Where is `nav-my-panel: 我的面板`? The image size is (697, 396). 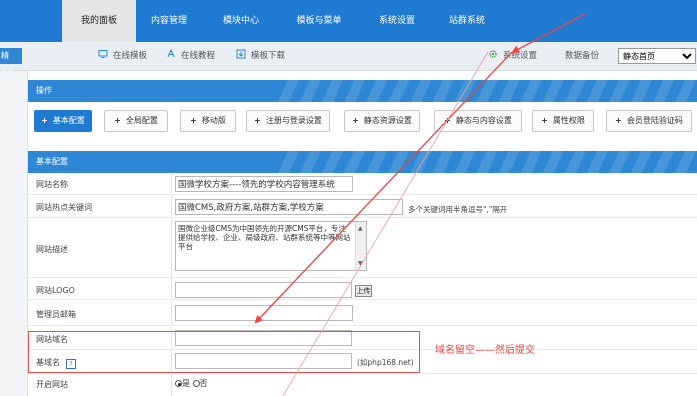 nav-my-panel: 我的面板 is located at coordinates (99, 21).